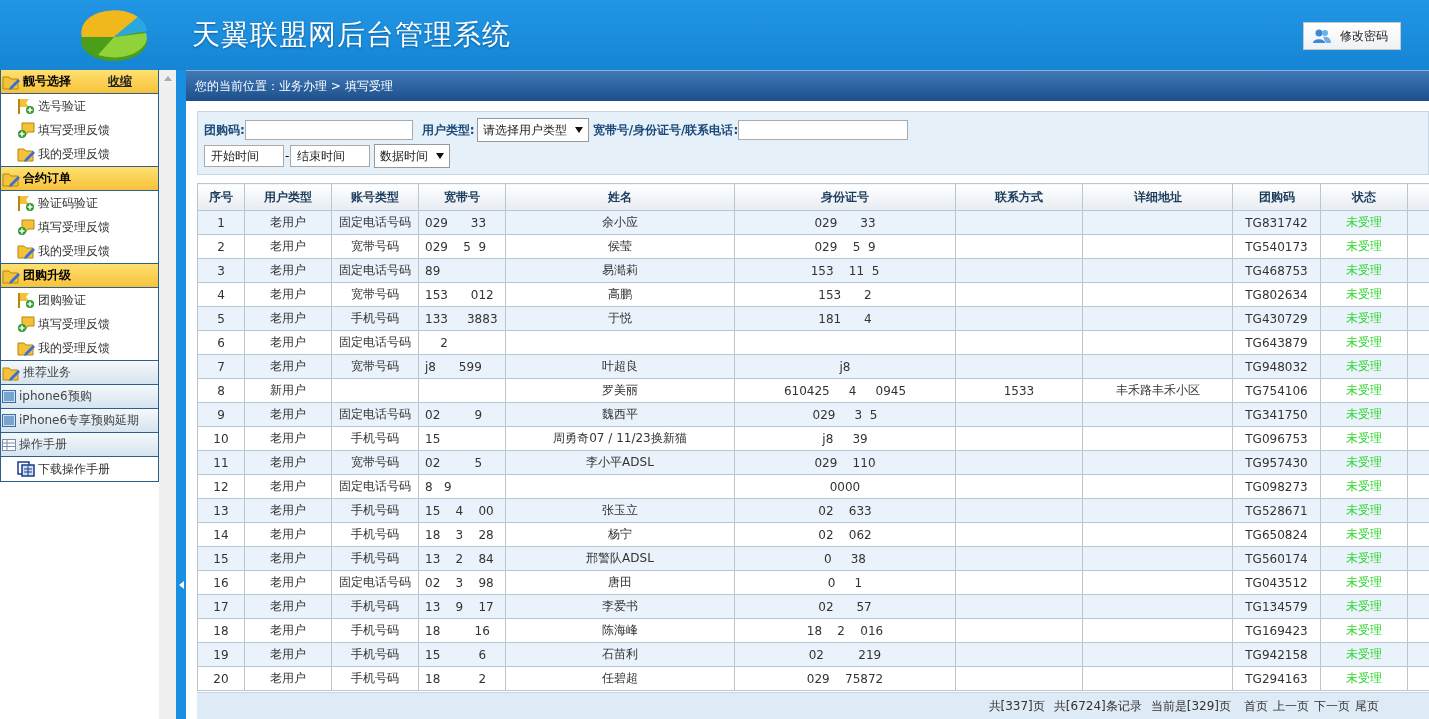  What do you see at coordinates (1190, 706) in the screenshot?
I see `pager-info: 当前是[329]页` at bounding box center [1190, 706].